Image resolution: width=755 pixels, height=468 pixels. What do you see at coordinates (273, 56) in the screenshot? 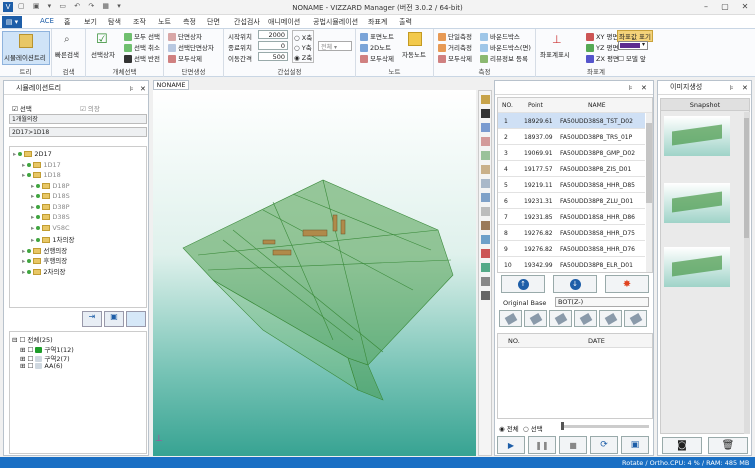
I see `step-input: 500` at bounding box center [273, 56].